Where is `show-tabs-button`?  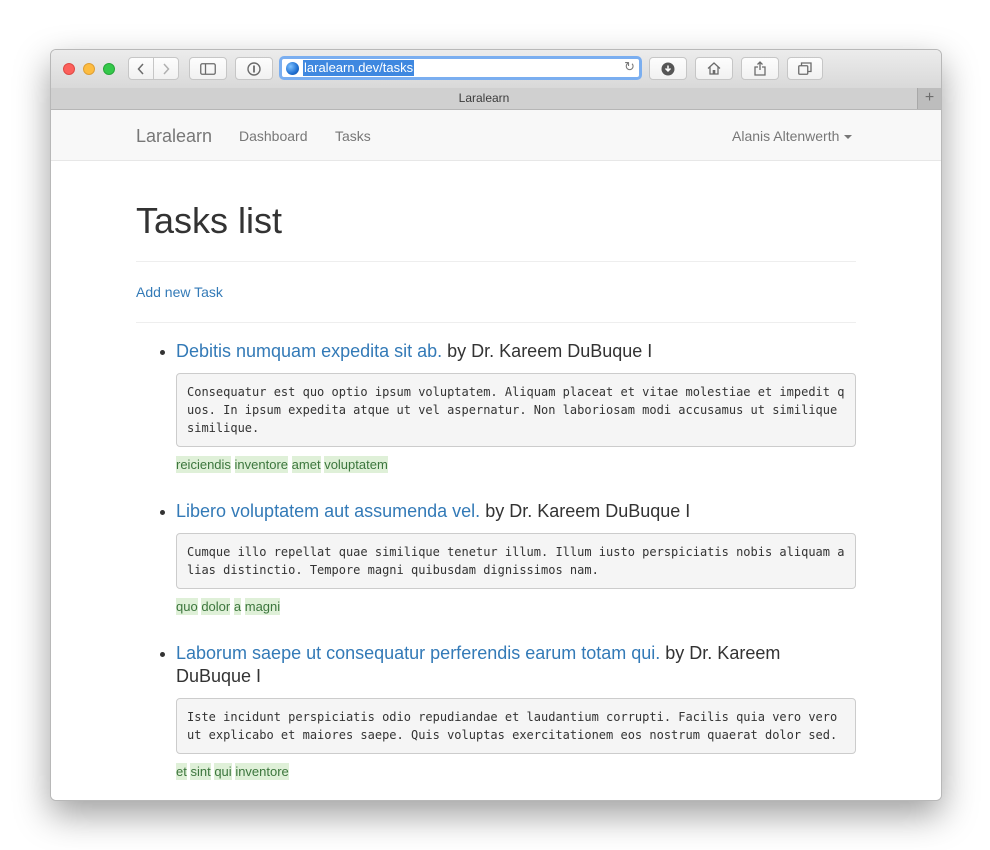 show-tabs-button is located at coordinates (805, 68).